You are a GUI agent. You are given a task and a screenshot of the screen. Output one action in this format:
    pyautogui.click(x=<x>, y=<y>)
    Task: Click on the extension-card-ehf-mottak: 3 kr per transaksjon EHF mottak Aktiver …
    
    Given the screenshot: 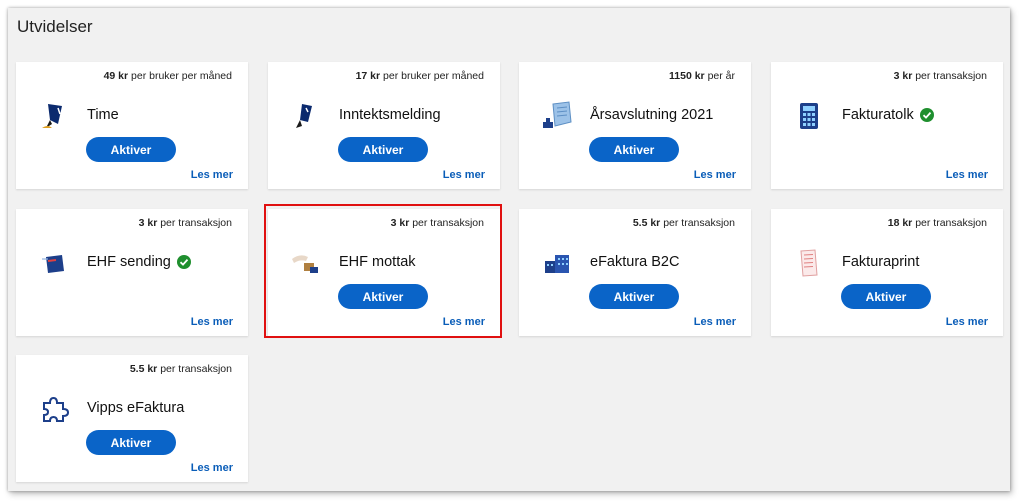 What is the action you would take?
    pyautogui.click(x=384, y=272)
    